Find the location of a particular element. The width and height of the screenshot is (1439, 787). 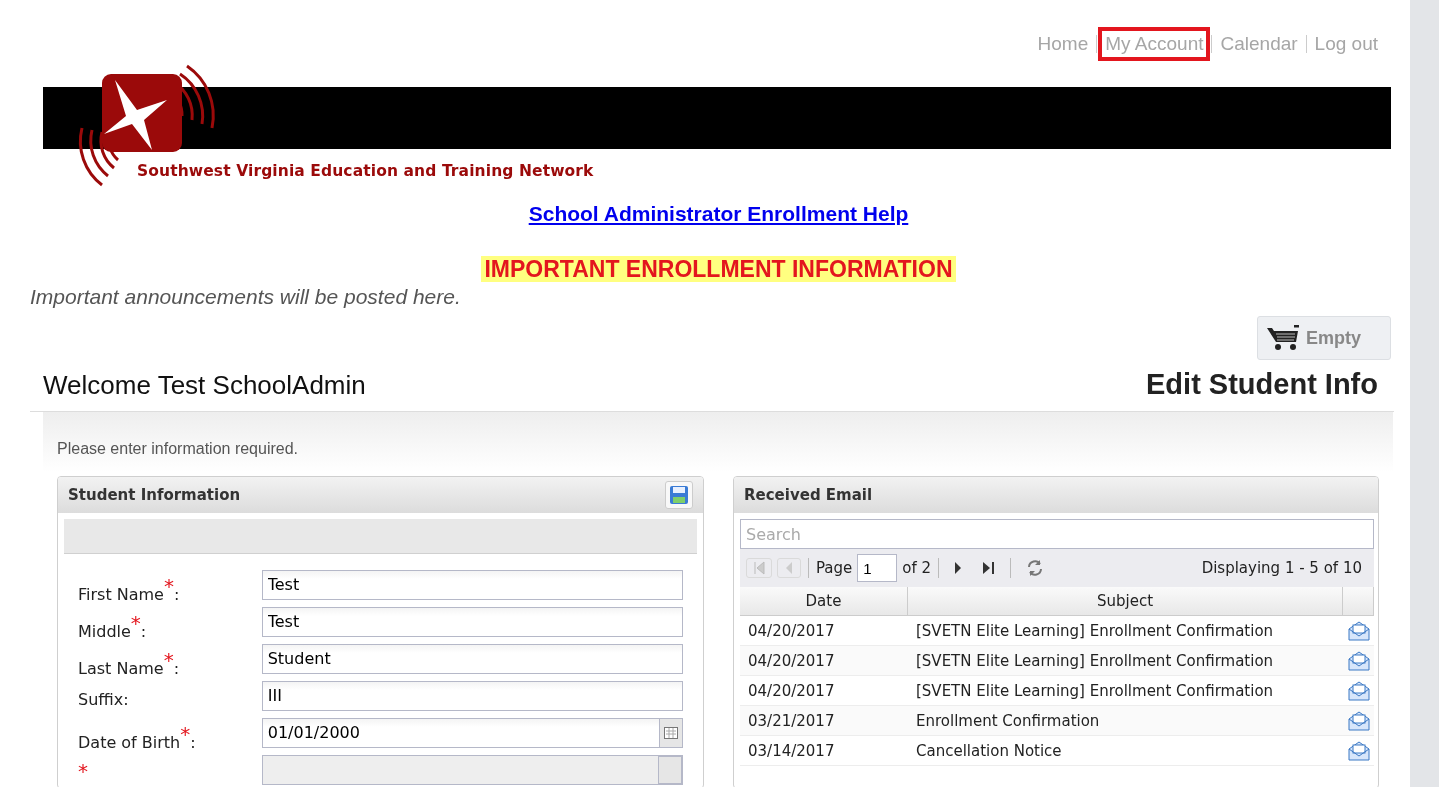

field-label: First Name is located at coordinates (121, 594).